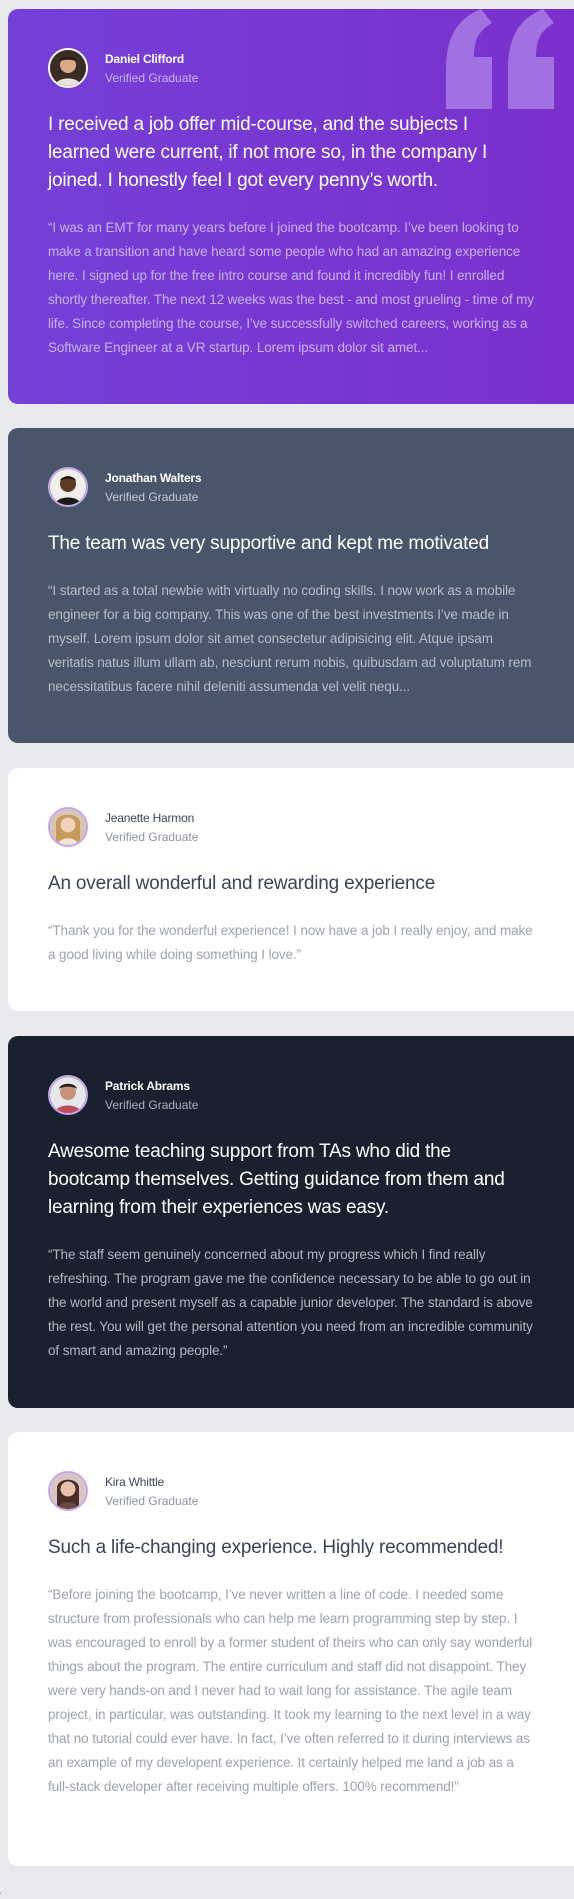 The height and width of the screenshot is (1899, 574). Describe the element at coordinates (291, 1491) in the screenshot. I see `author-info: Kira Whittle Verified Graduate` at that location.